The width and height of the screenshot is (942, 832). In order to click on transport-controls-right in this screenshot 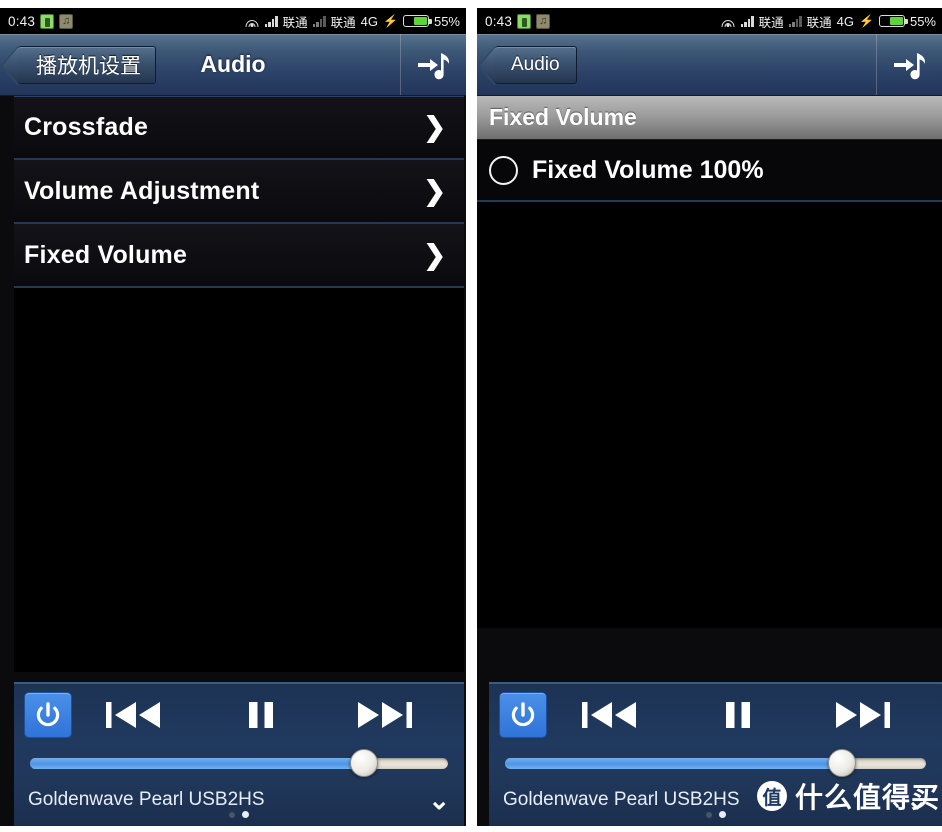, I will do `click(715, 715)`.